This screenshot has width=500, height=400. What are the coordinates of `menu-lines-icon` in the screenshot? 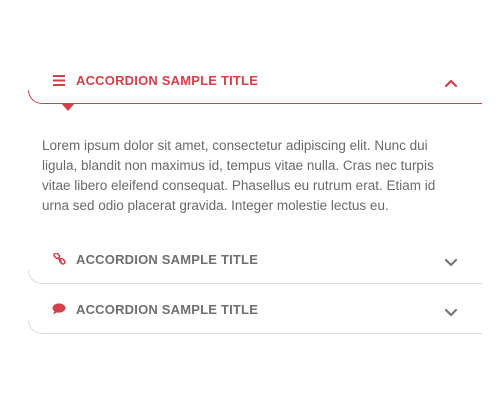 It's located at (59, 80).